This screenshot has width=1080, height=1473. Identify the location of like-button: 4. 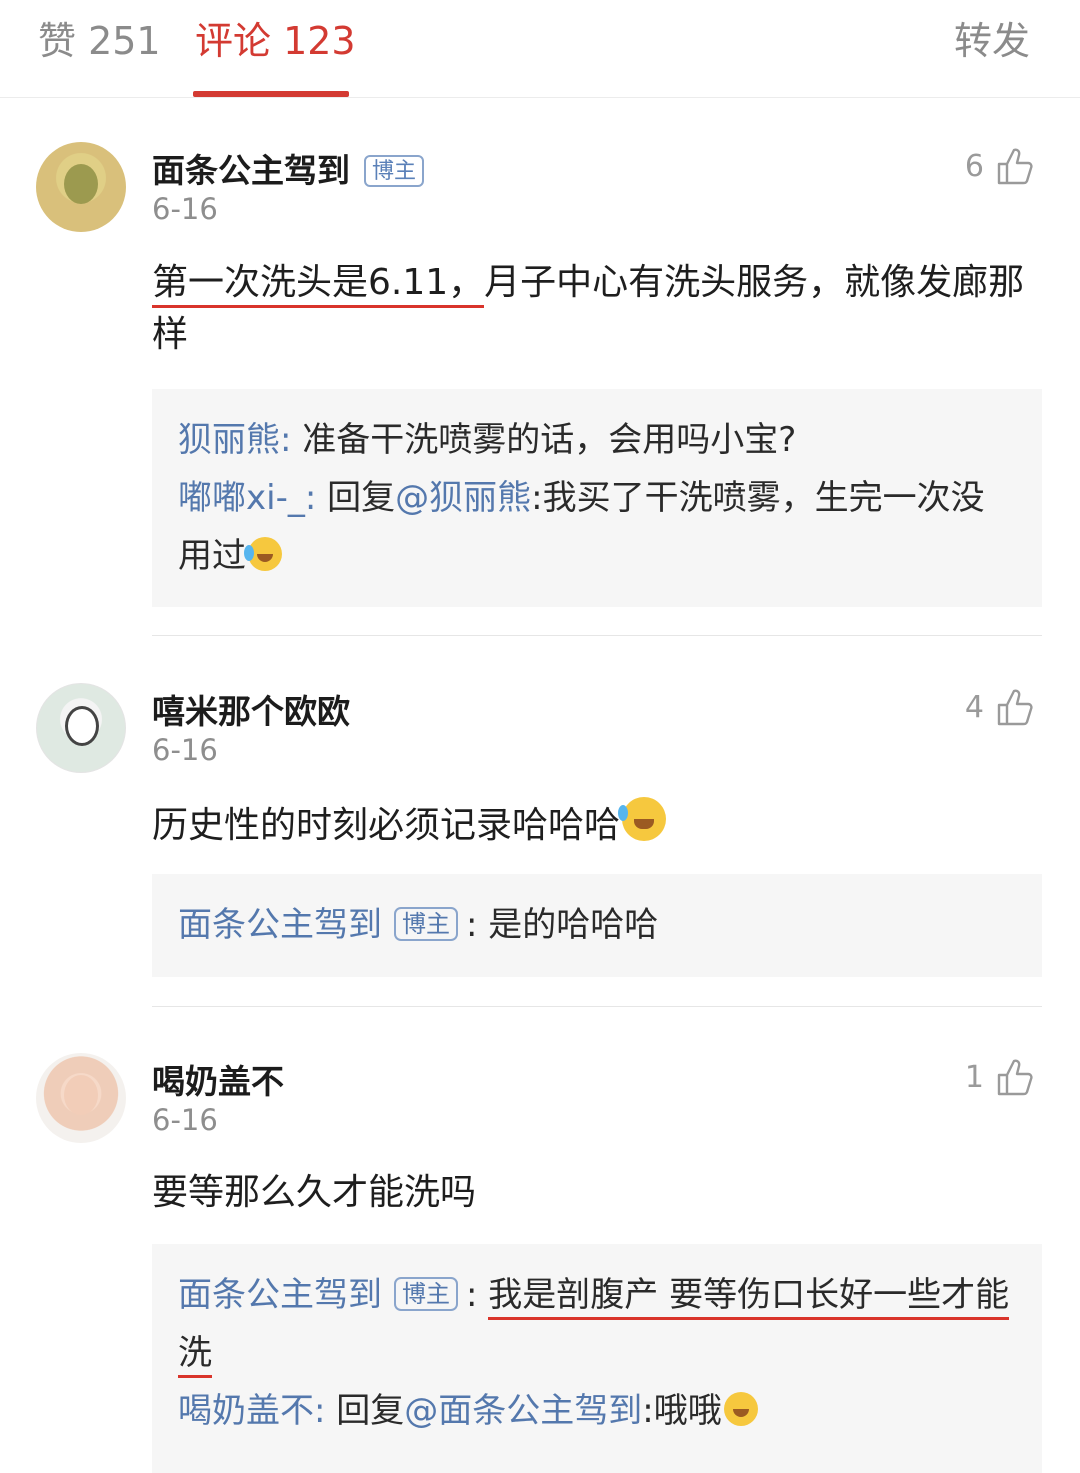
(999, 707).